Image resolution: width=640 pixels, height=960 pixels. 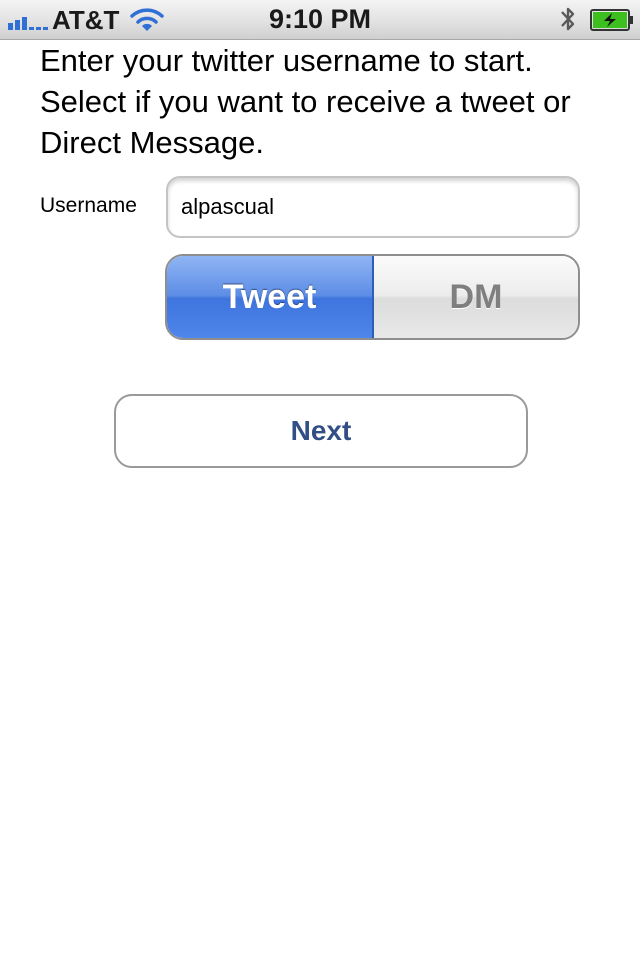 What do you see at coordinates (88, 205) in the screenshot?
I see `username-label: Username` at bounding box center [88, 205].